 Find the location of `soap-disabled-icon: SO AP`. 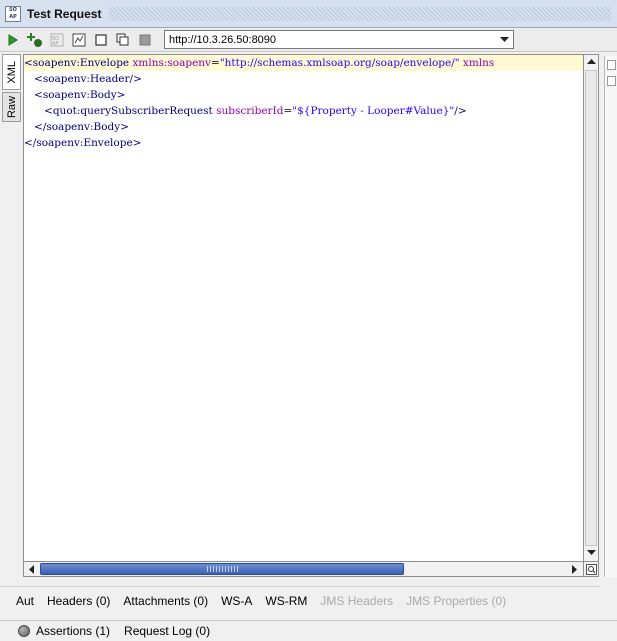

soap-disabled-icon: SO AP is located at coordinates (57, 40).